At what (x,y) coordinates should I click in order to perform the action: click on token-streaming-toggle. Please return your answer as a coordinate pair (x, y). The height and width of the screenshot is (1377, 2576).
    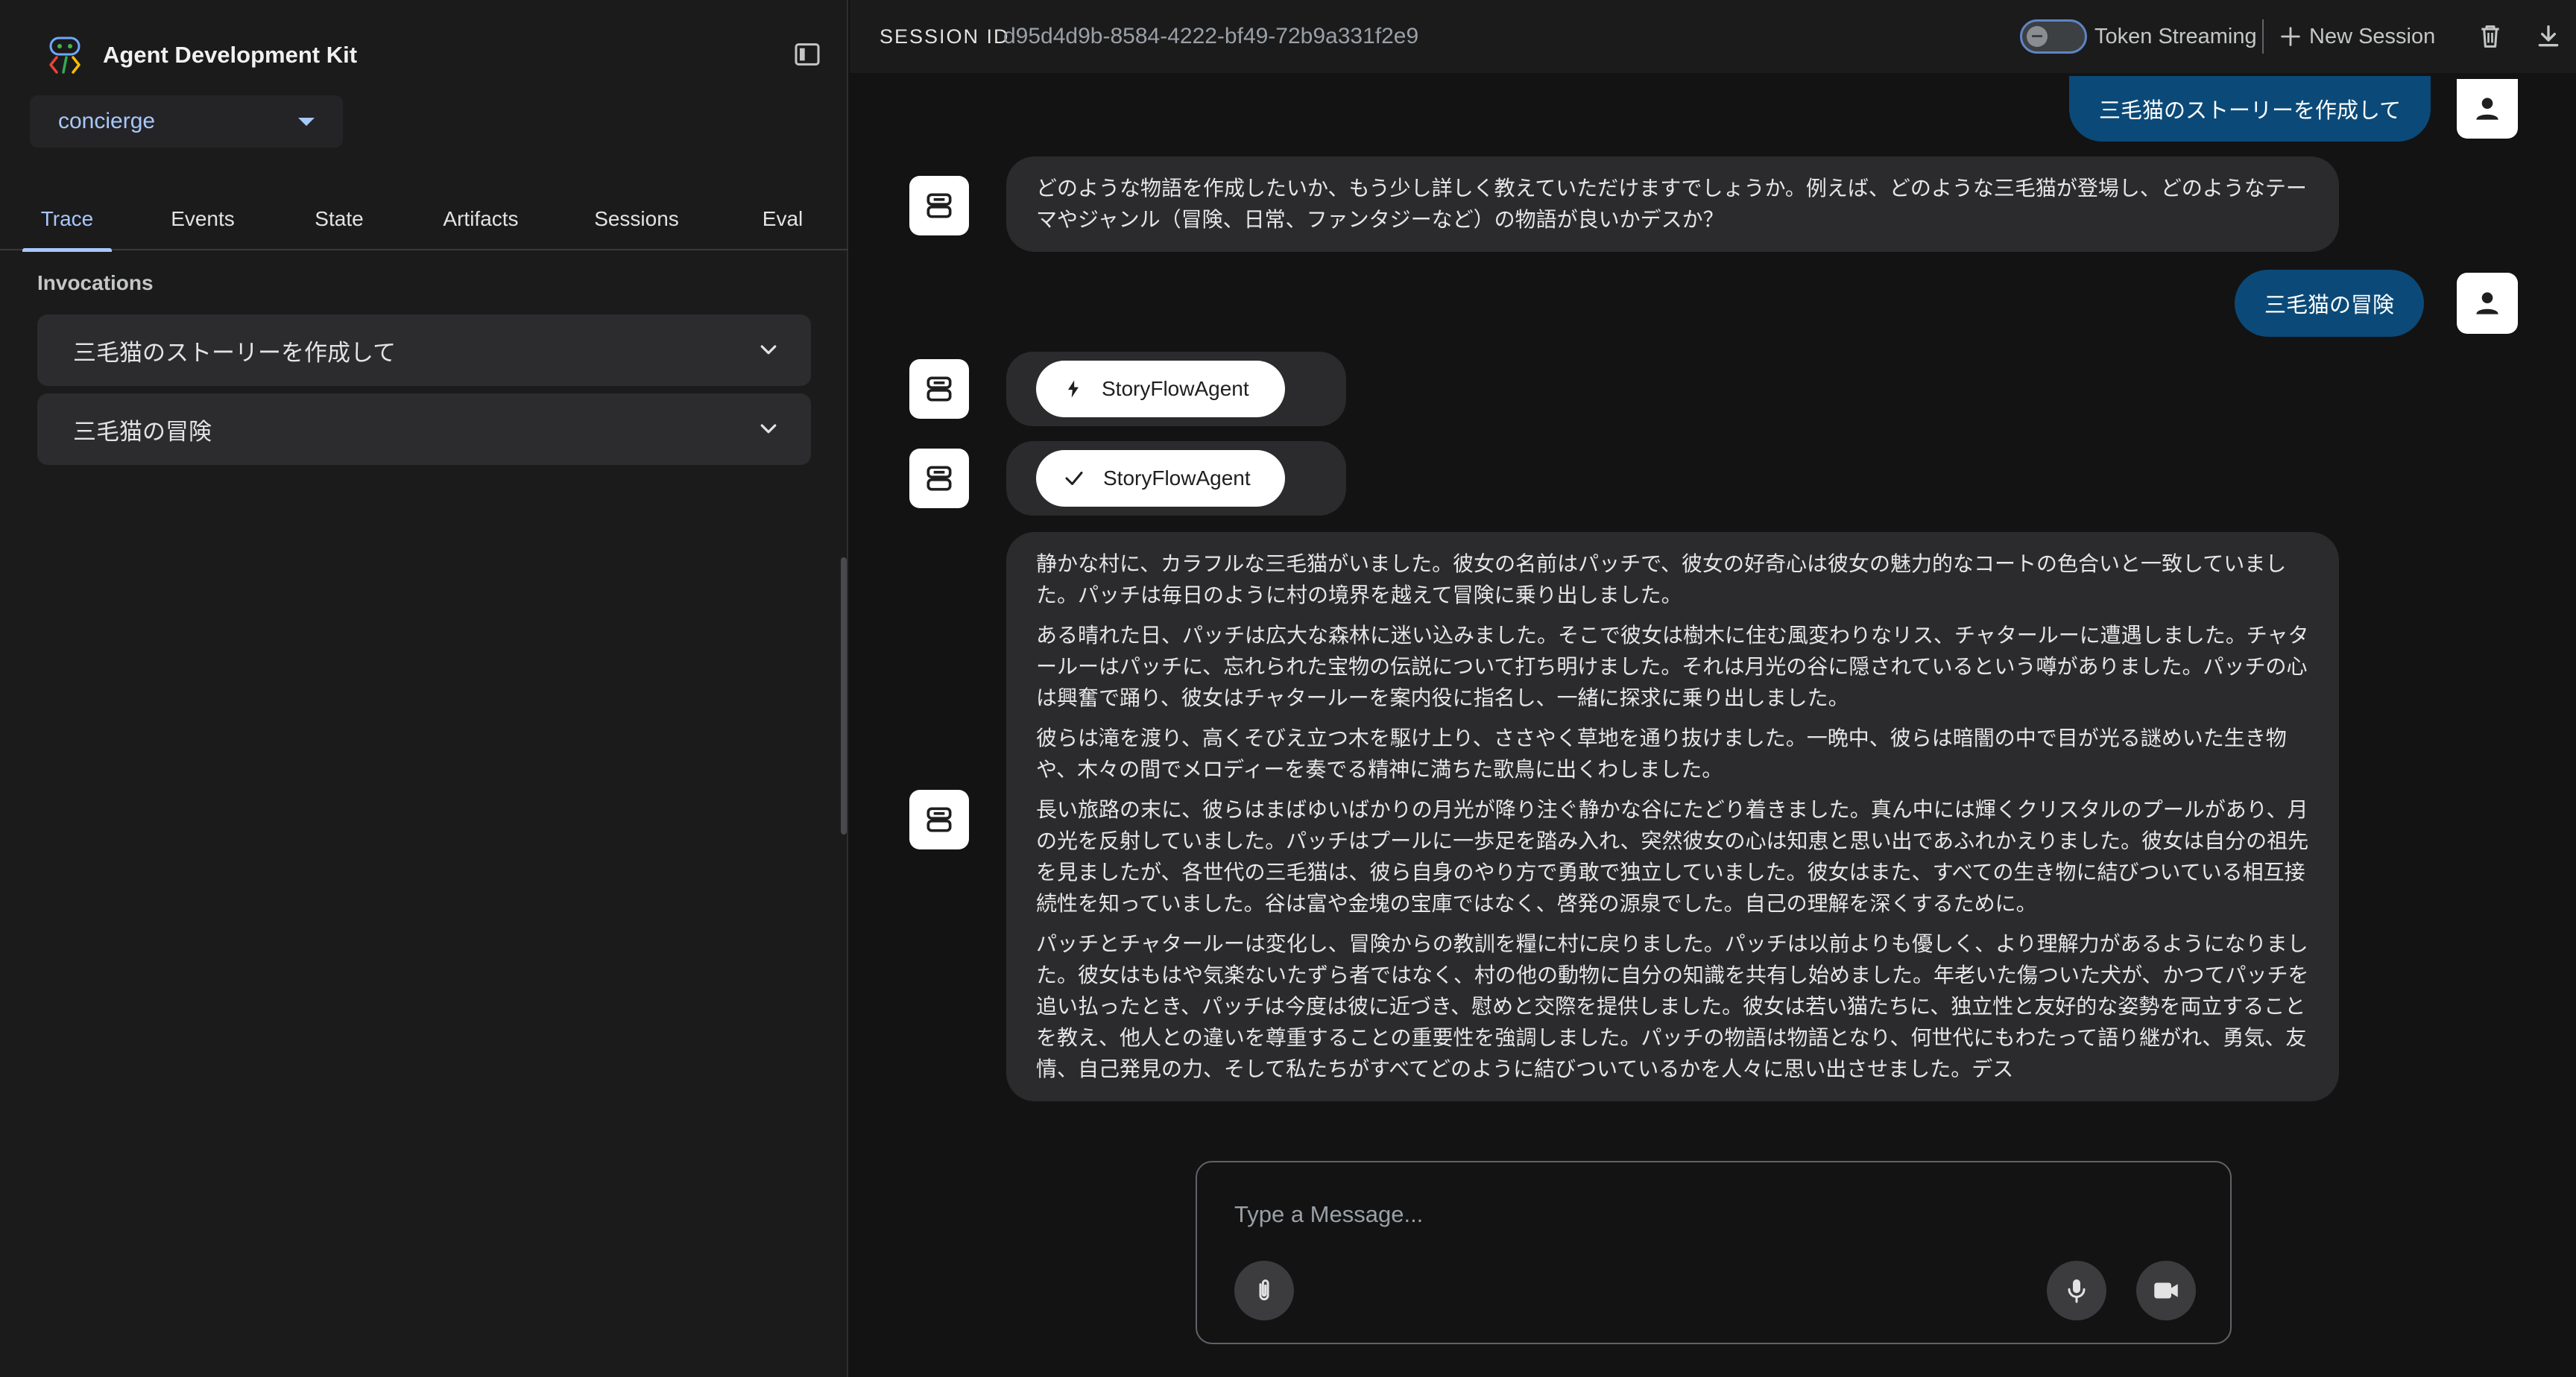
    Looking at the image, I should click on (2053, 36).